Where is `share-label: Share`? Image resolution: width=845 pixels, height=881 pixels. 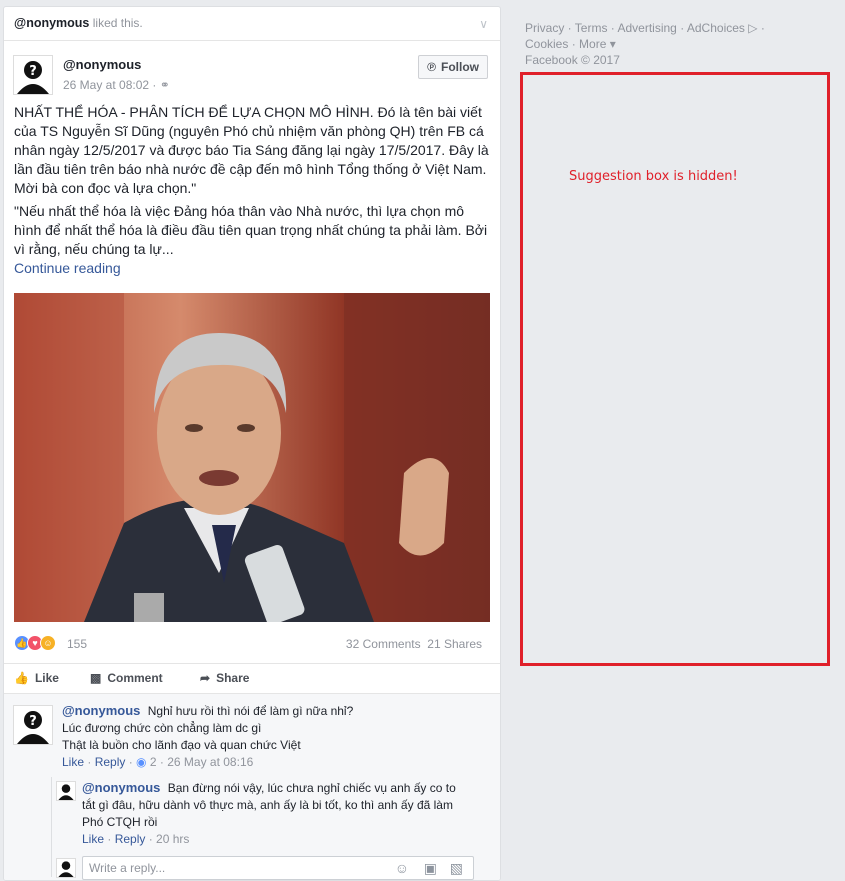 share-label: Share is located at coordinates (233, 678).